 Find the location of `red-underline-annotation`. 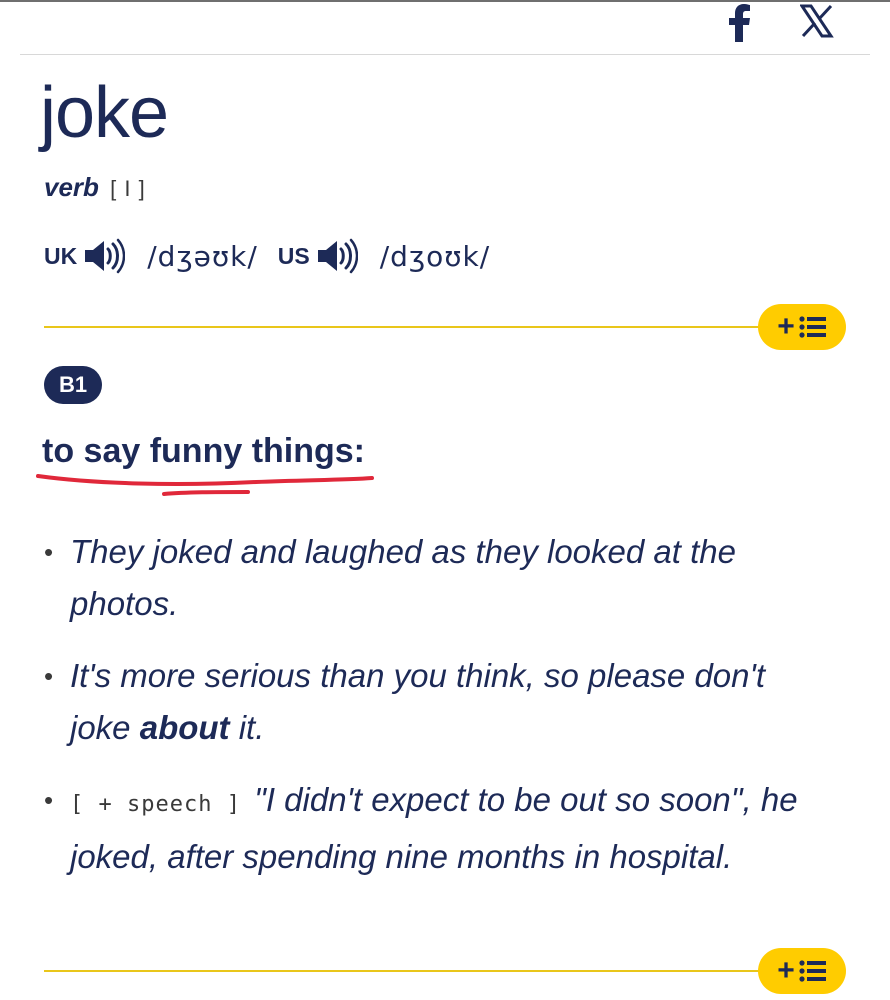

red-underline-annotation is located at coordinates (205, 485).